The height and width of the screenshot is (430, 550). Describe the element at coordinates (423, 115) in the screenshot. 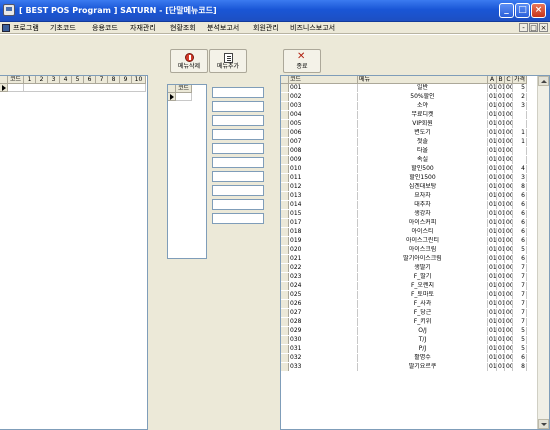

I see `menu-name-cell: 무료디켓` at that location.